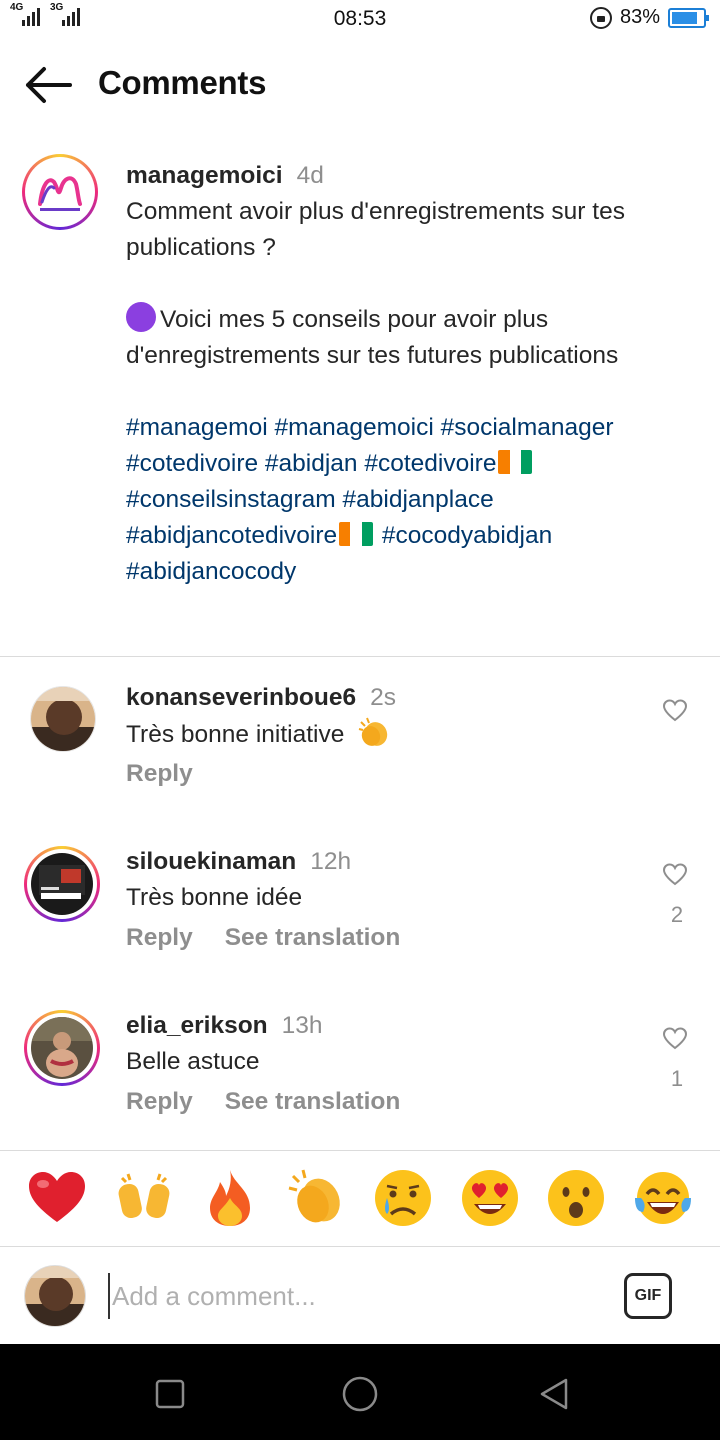  Describe the element at coordinates (648, 1296) in the screenshot. I see `gif-button: GIF` at that location.